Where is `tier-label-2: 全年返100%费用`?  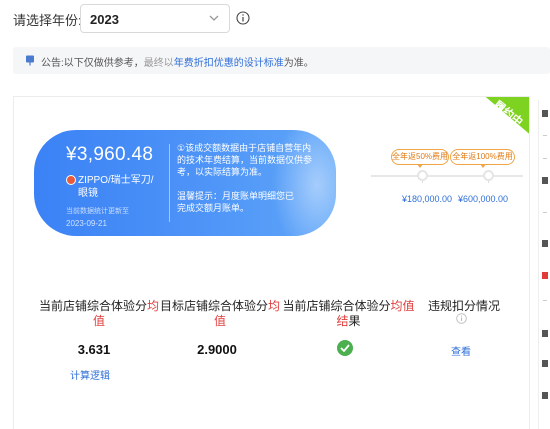
tier-label-2: 全年返100%费用 is located at coordinates (482, 158).